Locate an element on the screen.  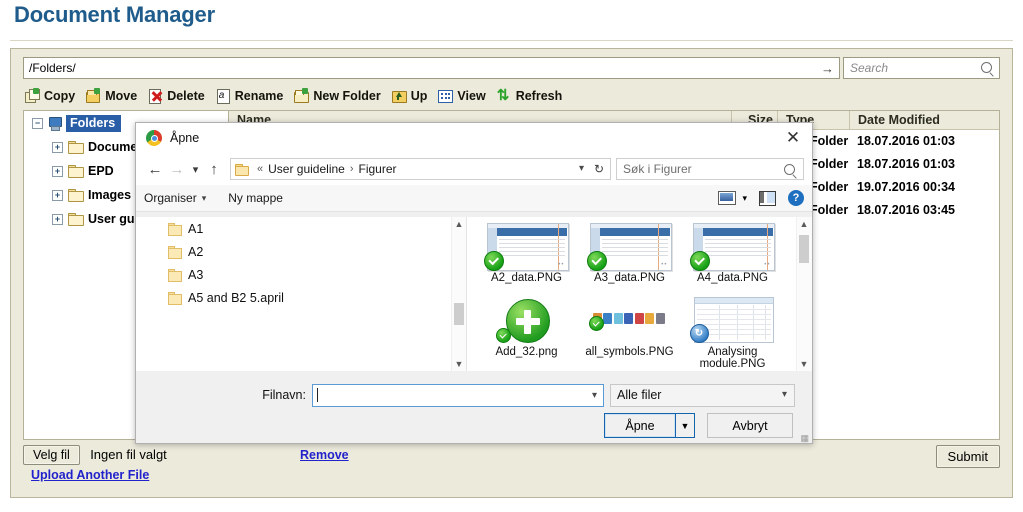
file-item: •• A2_data.PNG is located at coordinates (526, 260).